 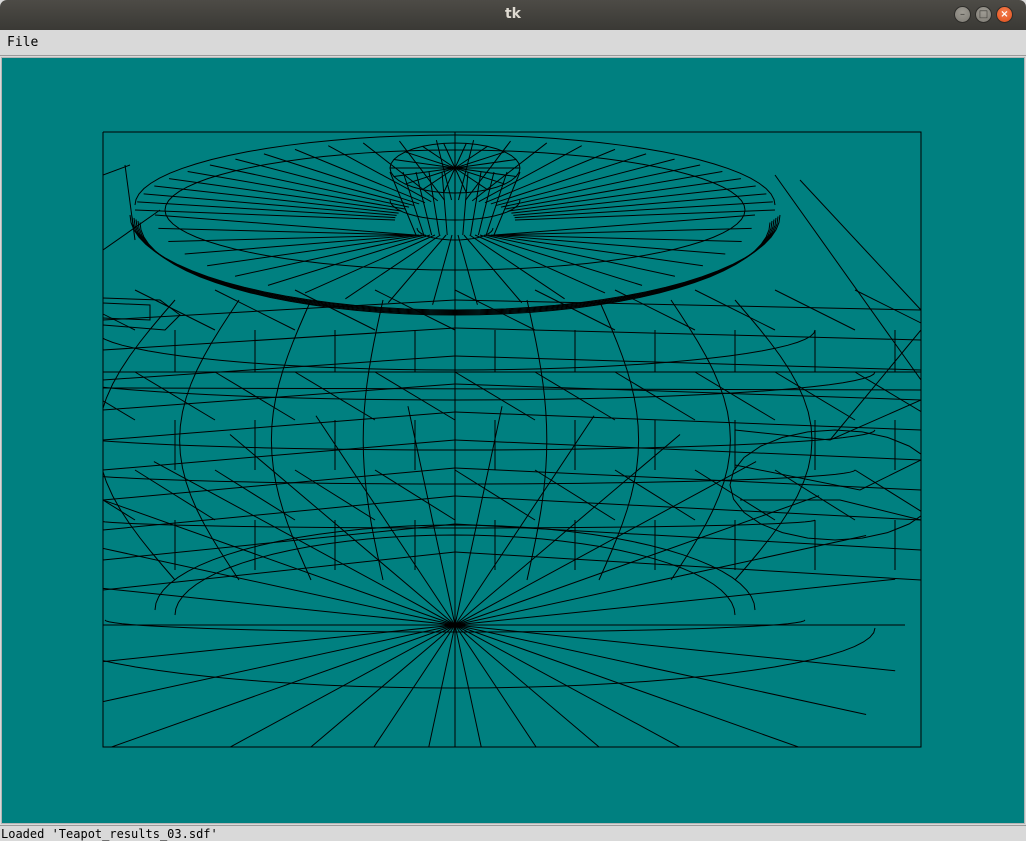 I want to click on window-title: tk, so click(x=512, y=14).